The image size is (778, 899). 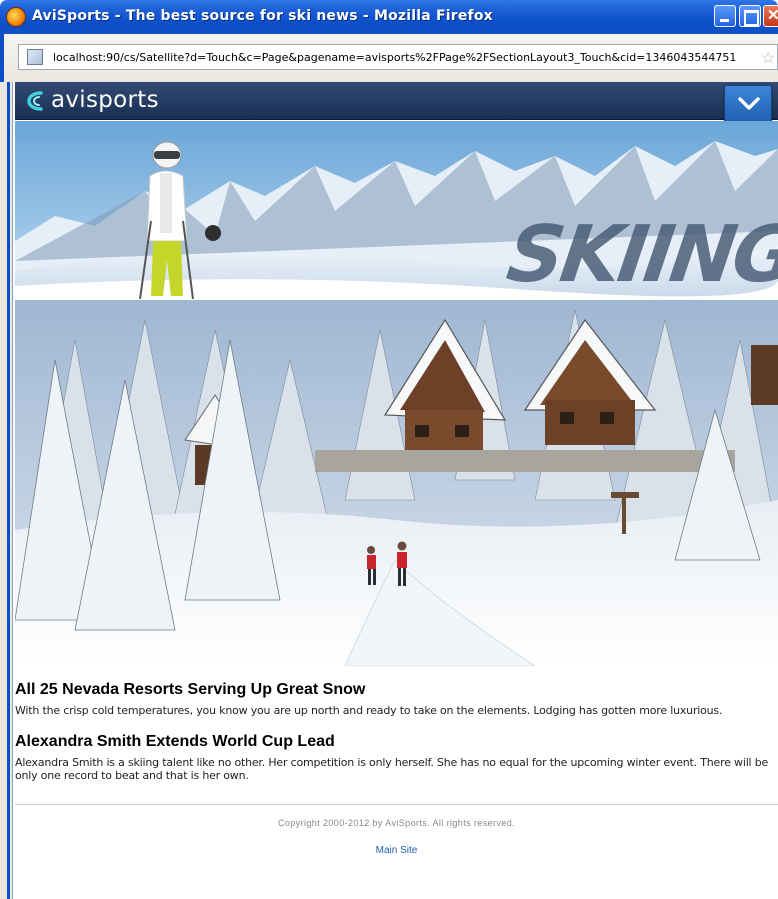 What do you see at coordinates (396, 102) in the screenshot?
I see `site-header: avisports` at bounding box center [396, 102].